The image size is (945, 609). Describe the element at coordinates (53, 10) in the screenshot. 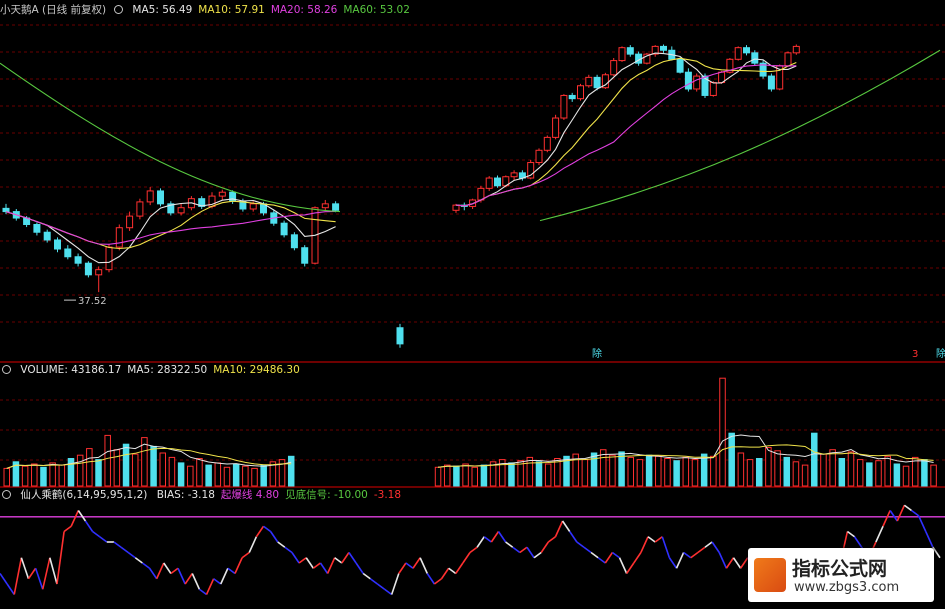

I see `stock-title: 小天鹅A (日线 前复权)` at that location.